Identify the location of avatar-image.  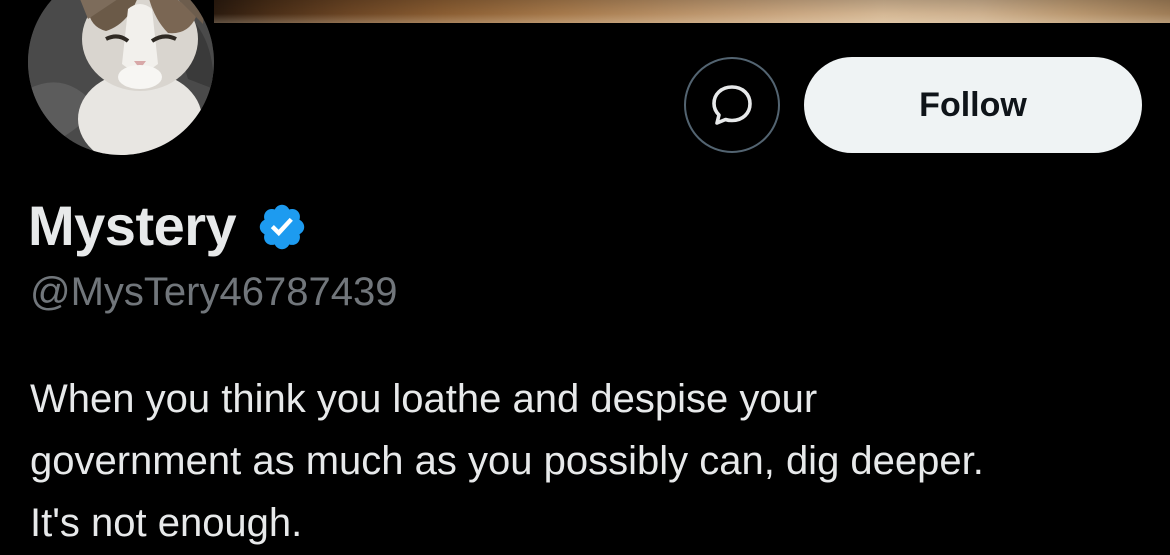
(121, 77).